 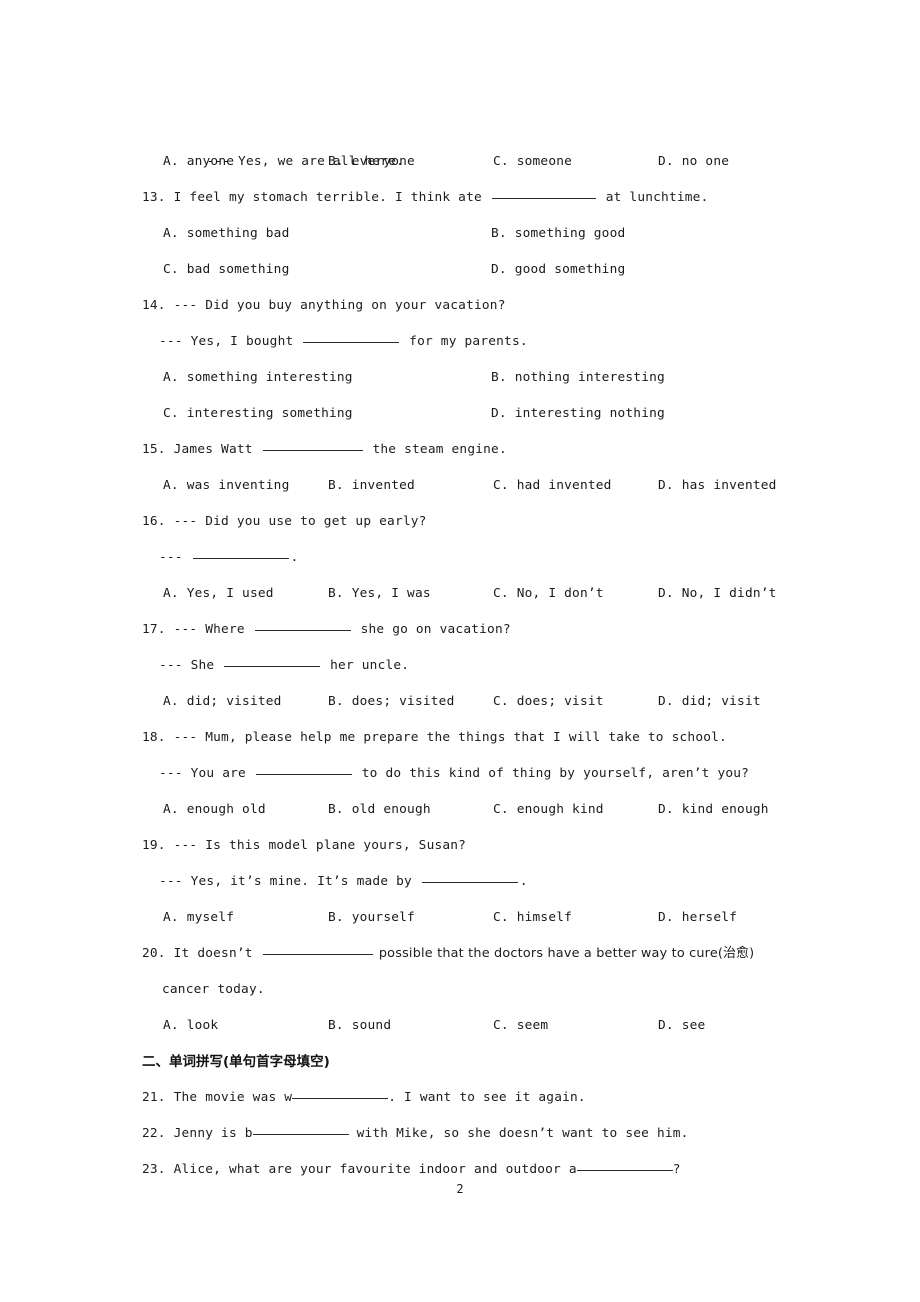 I want to click on question-14-reply: --- Yes, I bought for my parents., so click(x=472, y=342).